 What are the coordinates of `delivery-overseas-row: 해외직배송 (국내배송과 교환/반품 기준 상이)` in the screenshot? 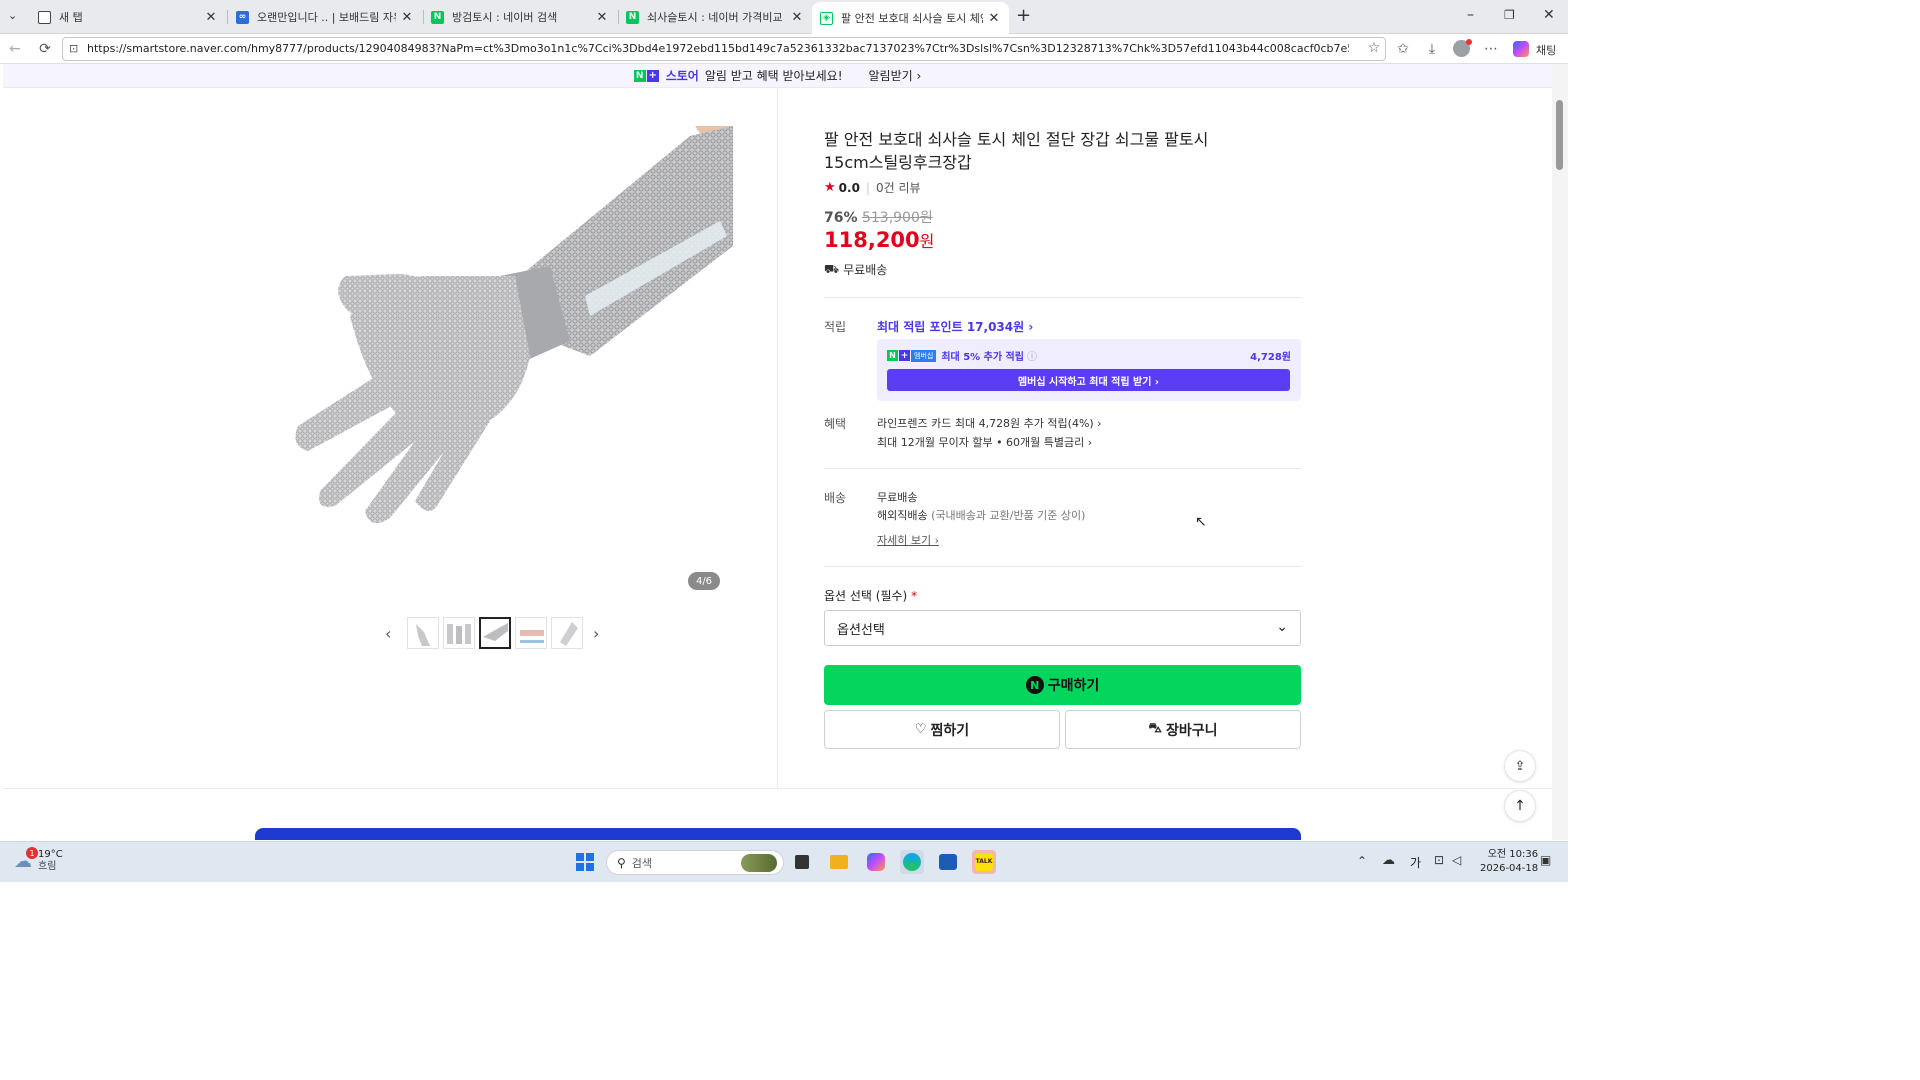 It's located at (981, 515).